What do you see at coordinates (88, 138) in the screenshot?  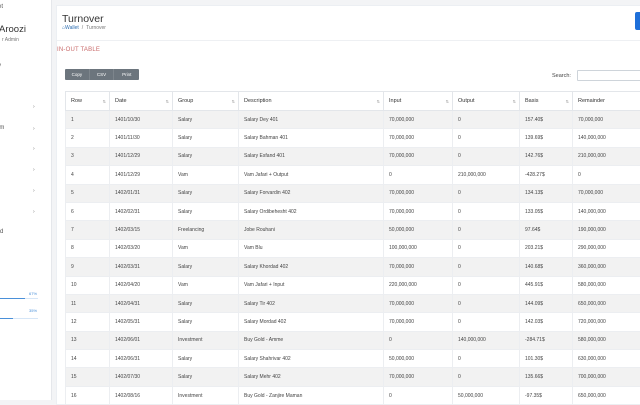 I see `table-cell: 2` at bounding box center [88, 138].